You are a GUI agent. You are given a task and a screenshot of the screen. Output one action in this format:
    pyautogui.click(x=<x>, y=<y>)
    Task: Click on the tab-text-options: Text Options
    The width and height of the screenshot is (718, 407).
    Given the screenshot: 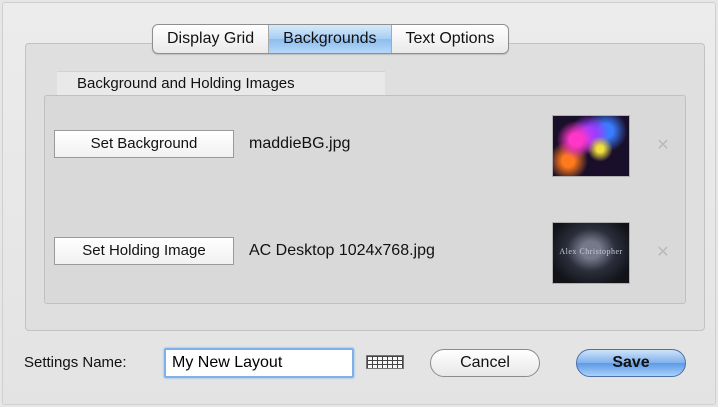 What is the action you would take?
    pyautogui.click(x=450, y=39)
    